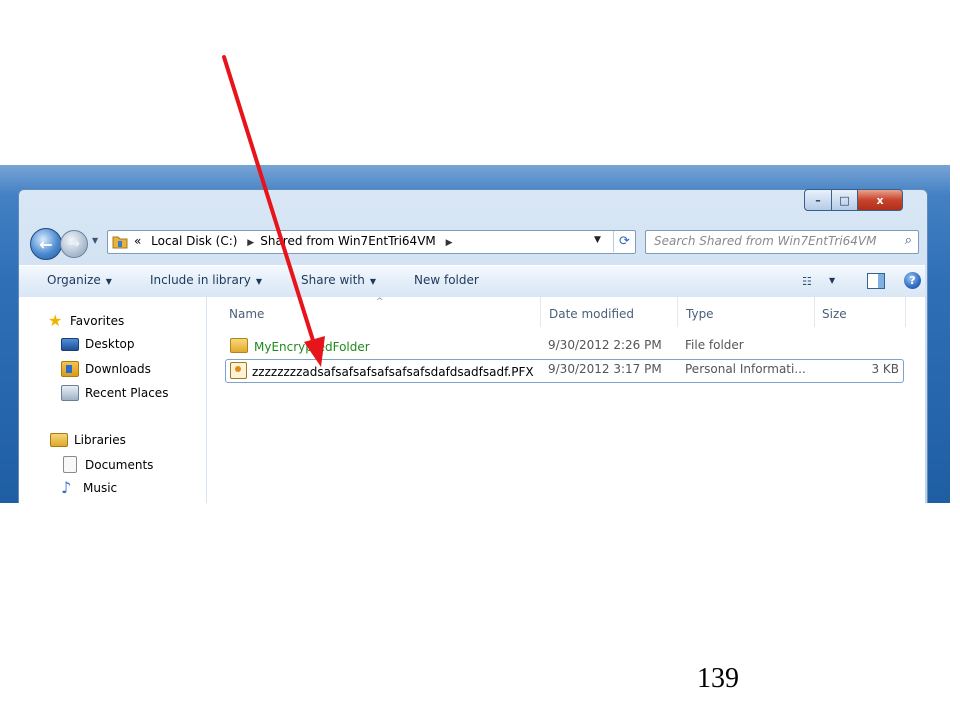  I want to click on caption-buttons: – □ x, so click(853, 200).